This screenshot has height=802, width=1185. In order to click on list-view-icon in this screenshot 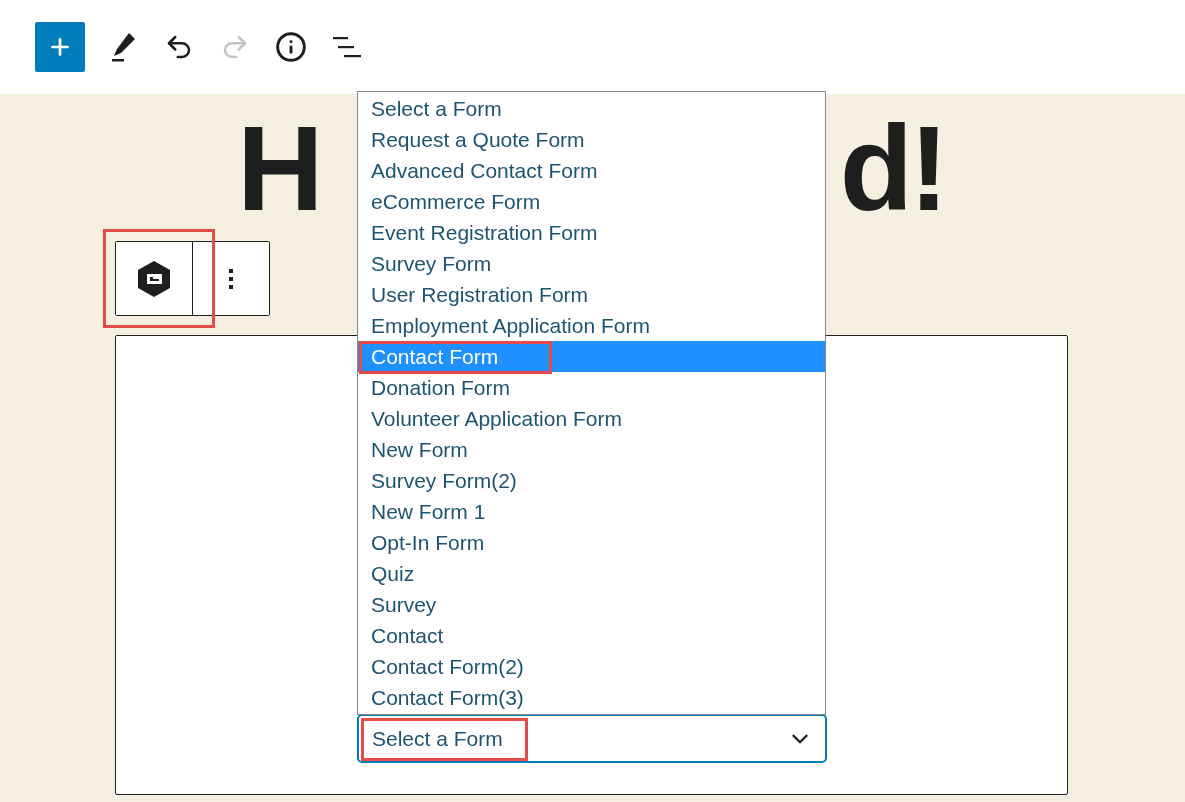, I will do `click(347, 47)`.